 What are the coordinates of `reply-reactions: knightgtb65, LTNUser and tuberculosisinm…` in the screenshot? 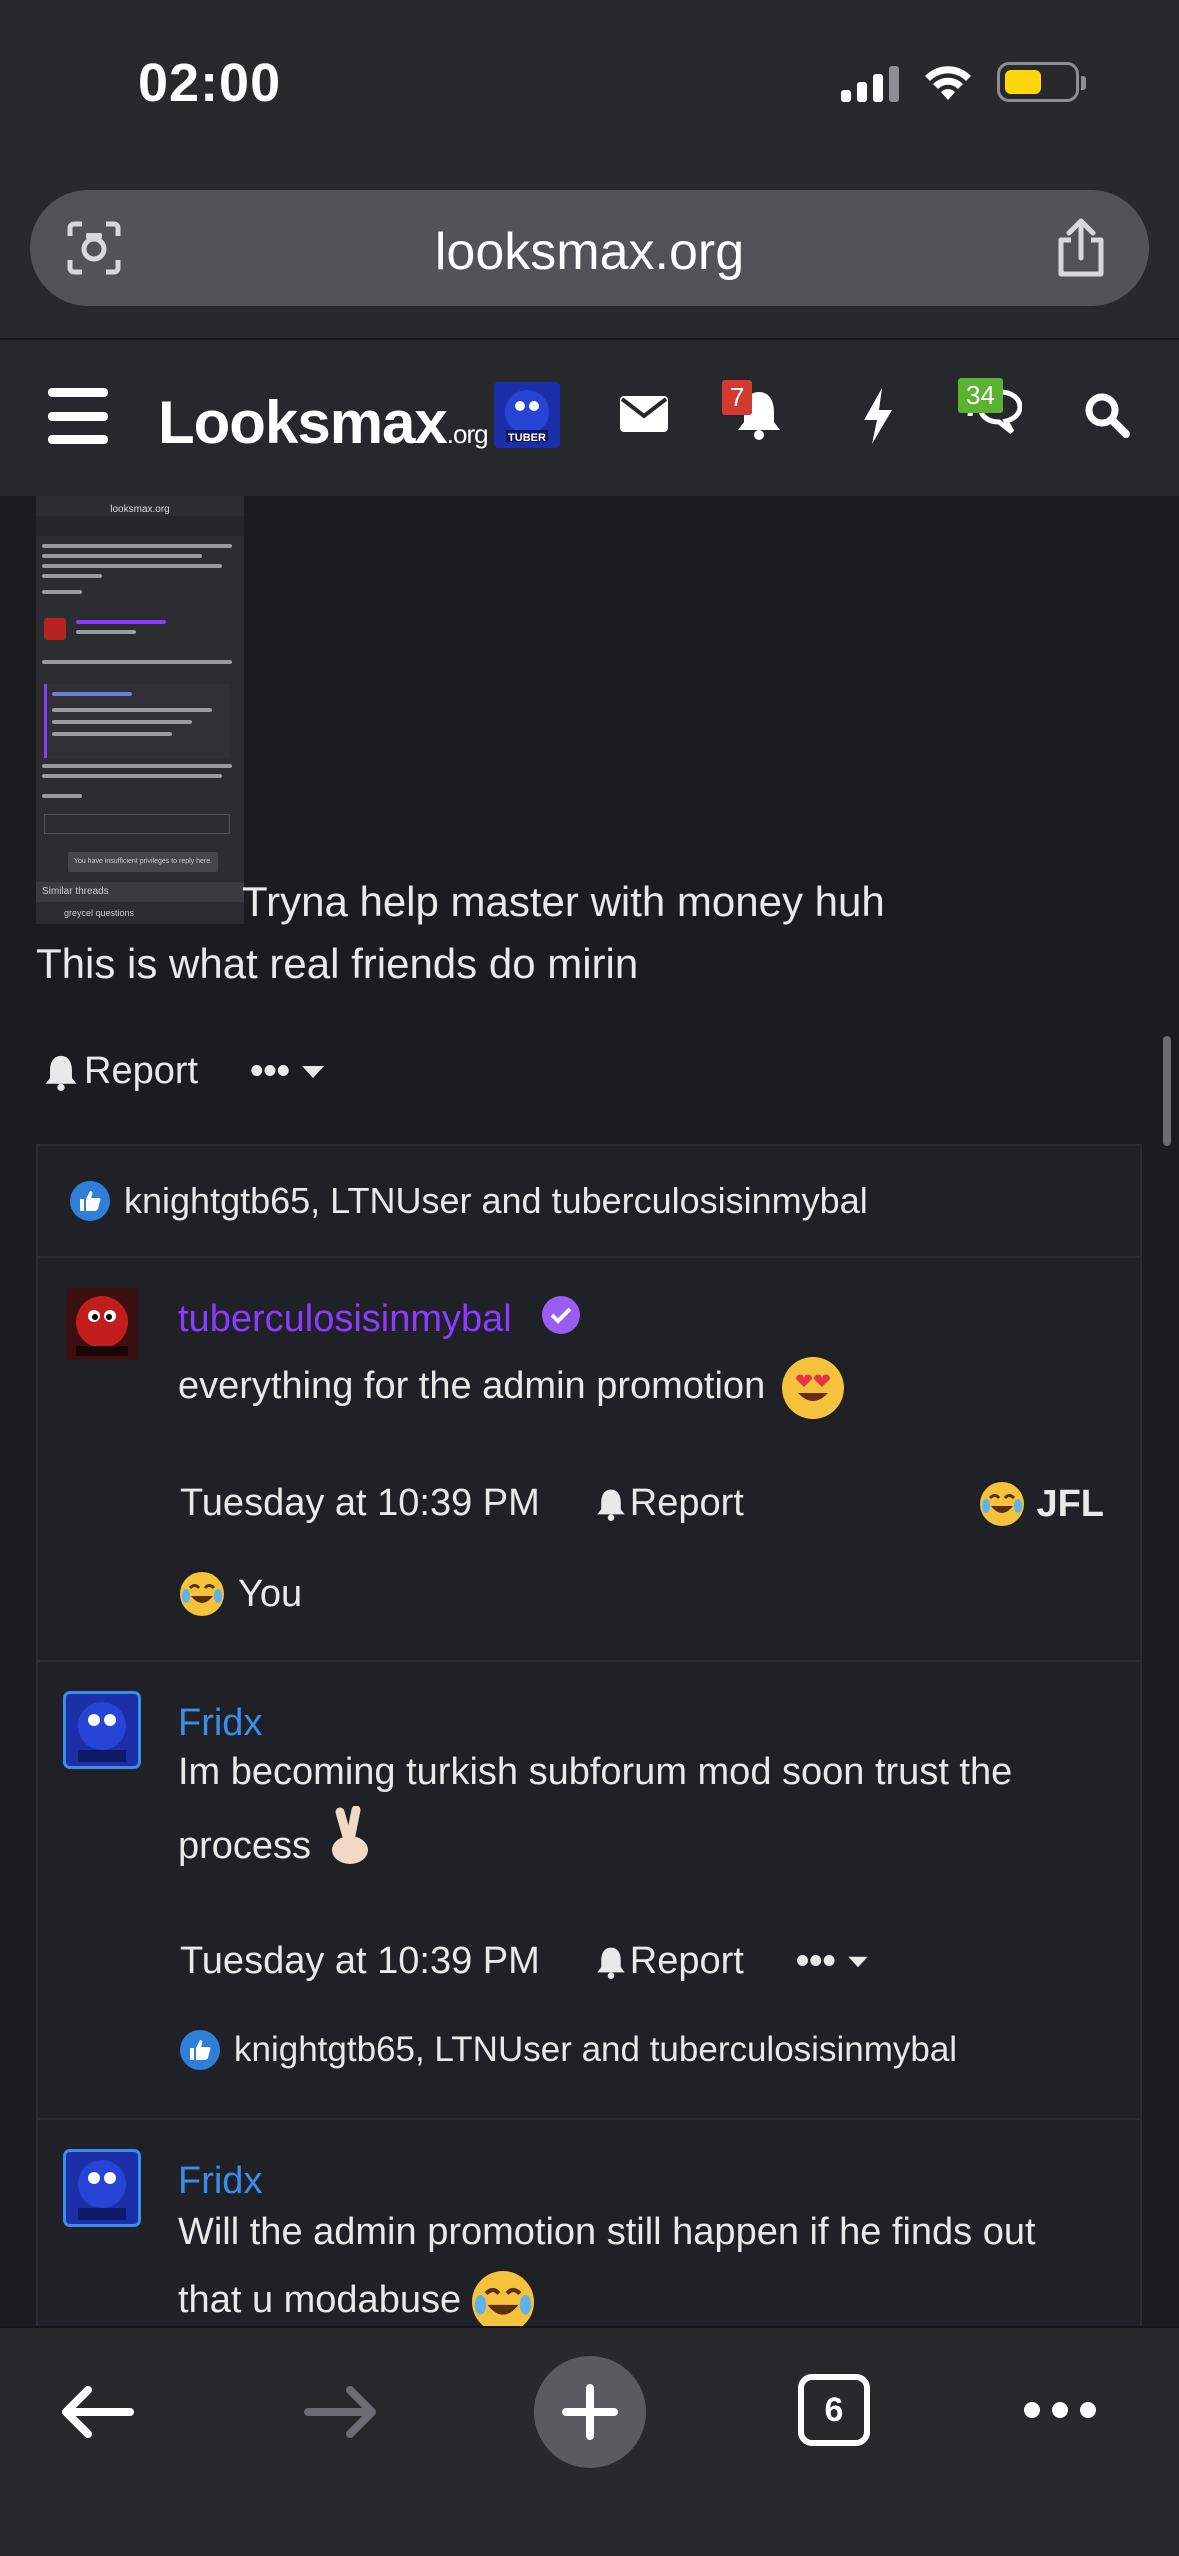 It's located at (568, 2050).